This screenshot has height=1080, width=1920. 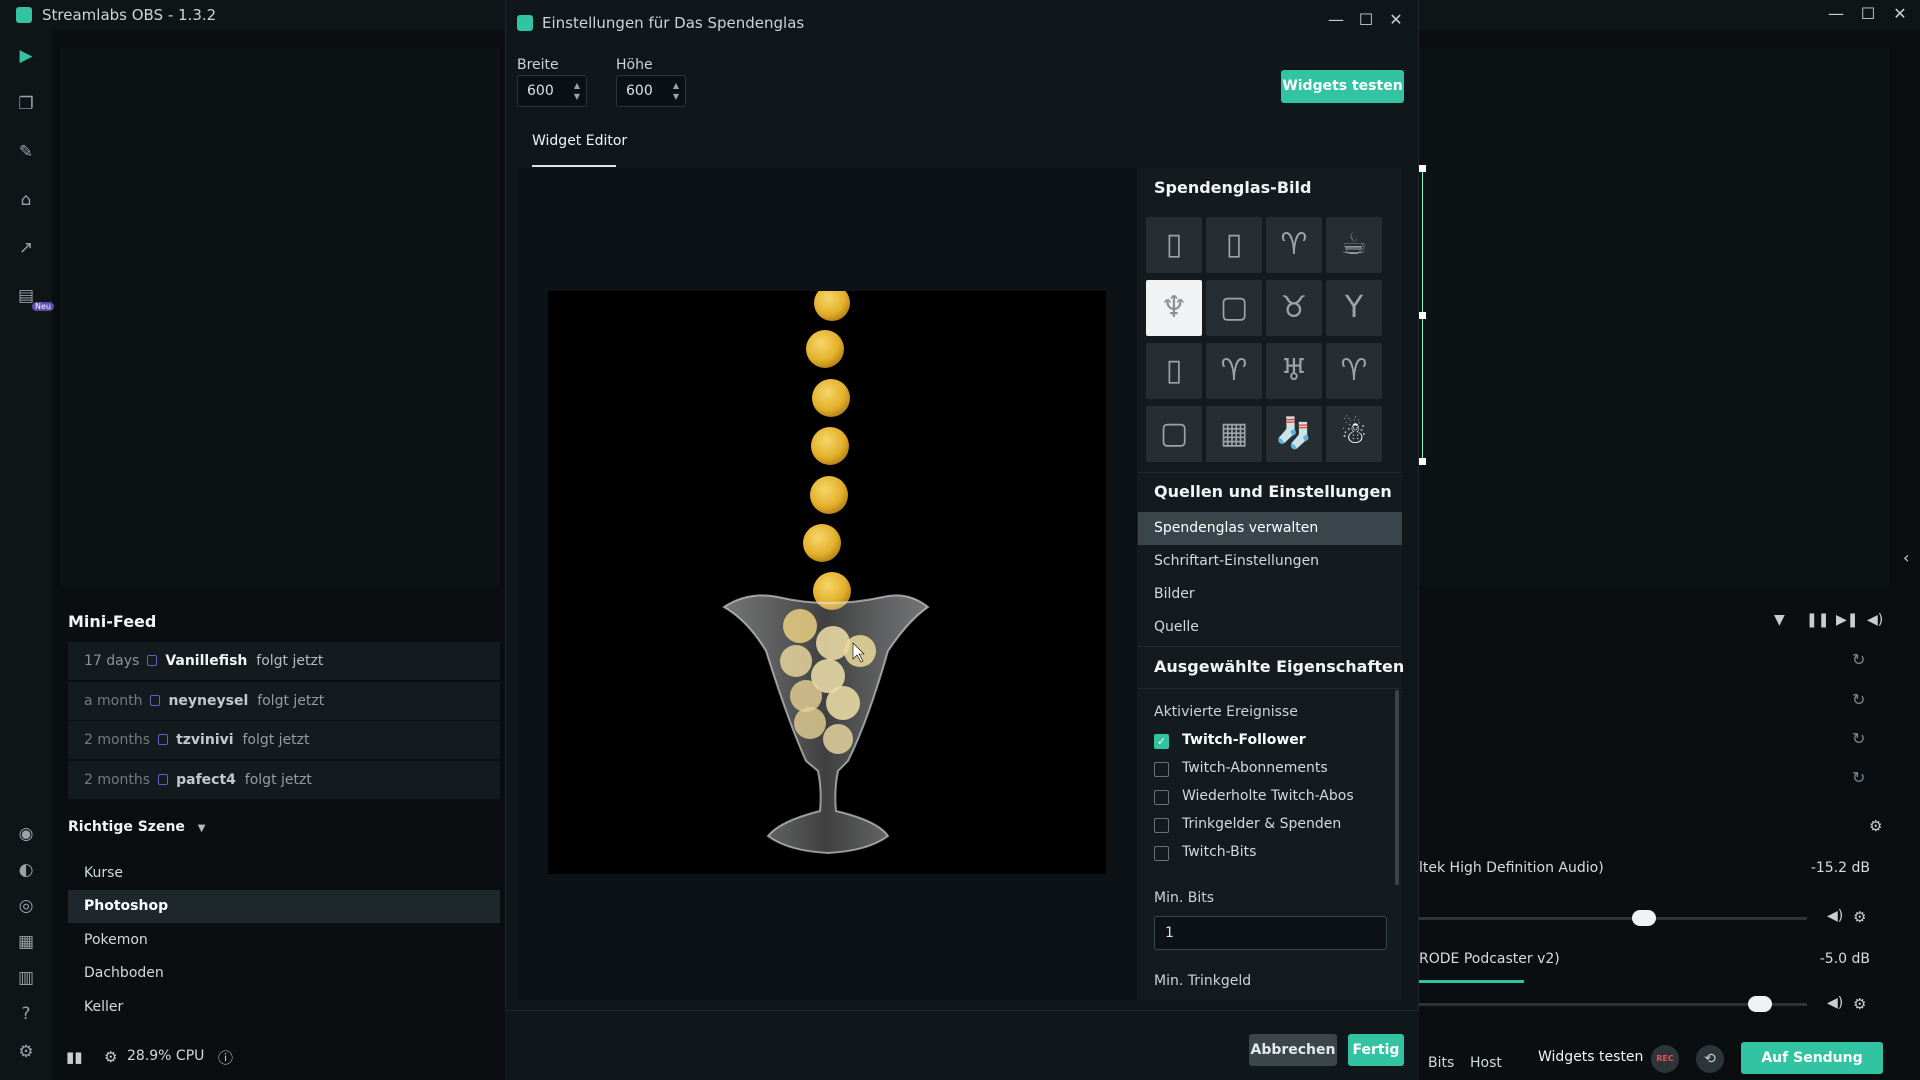 What do you see at coordinates (284, 740) in the screenshot?
I see `feed-item: 2 months tzvinivi folgt jetzt` at bounding box center [284, 740].